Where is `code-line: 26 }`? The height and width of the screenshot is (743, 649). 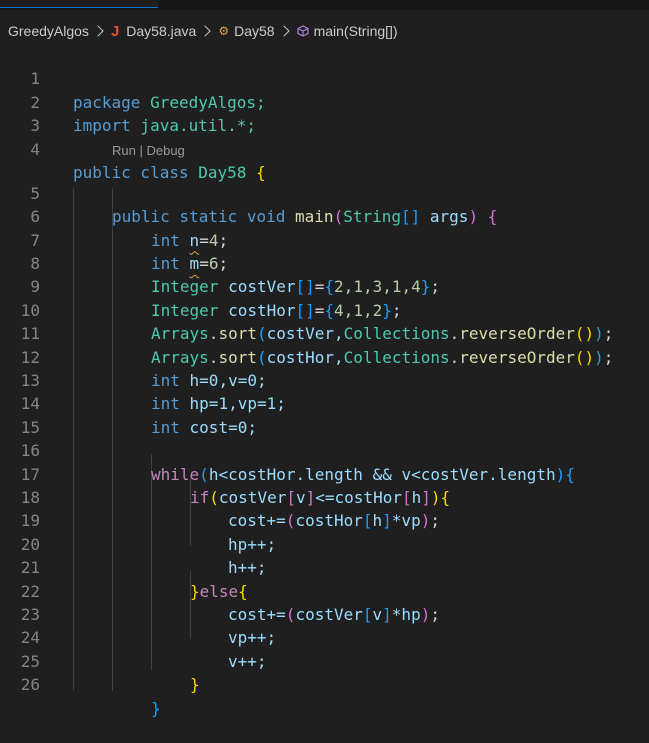 code-line: 26 } is located at coordinates (324, 683).